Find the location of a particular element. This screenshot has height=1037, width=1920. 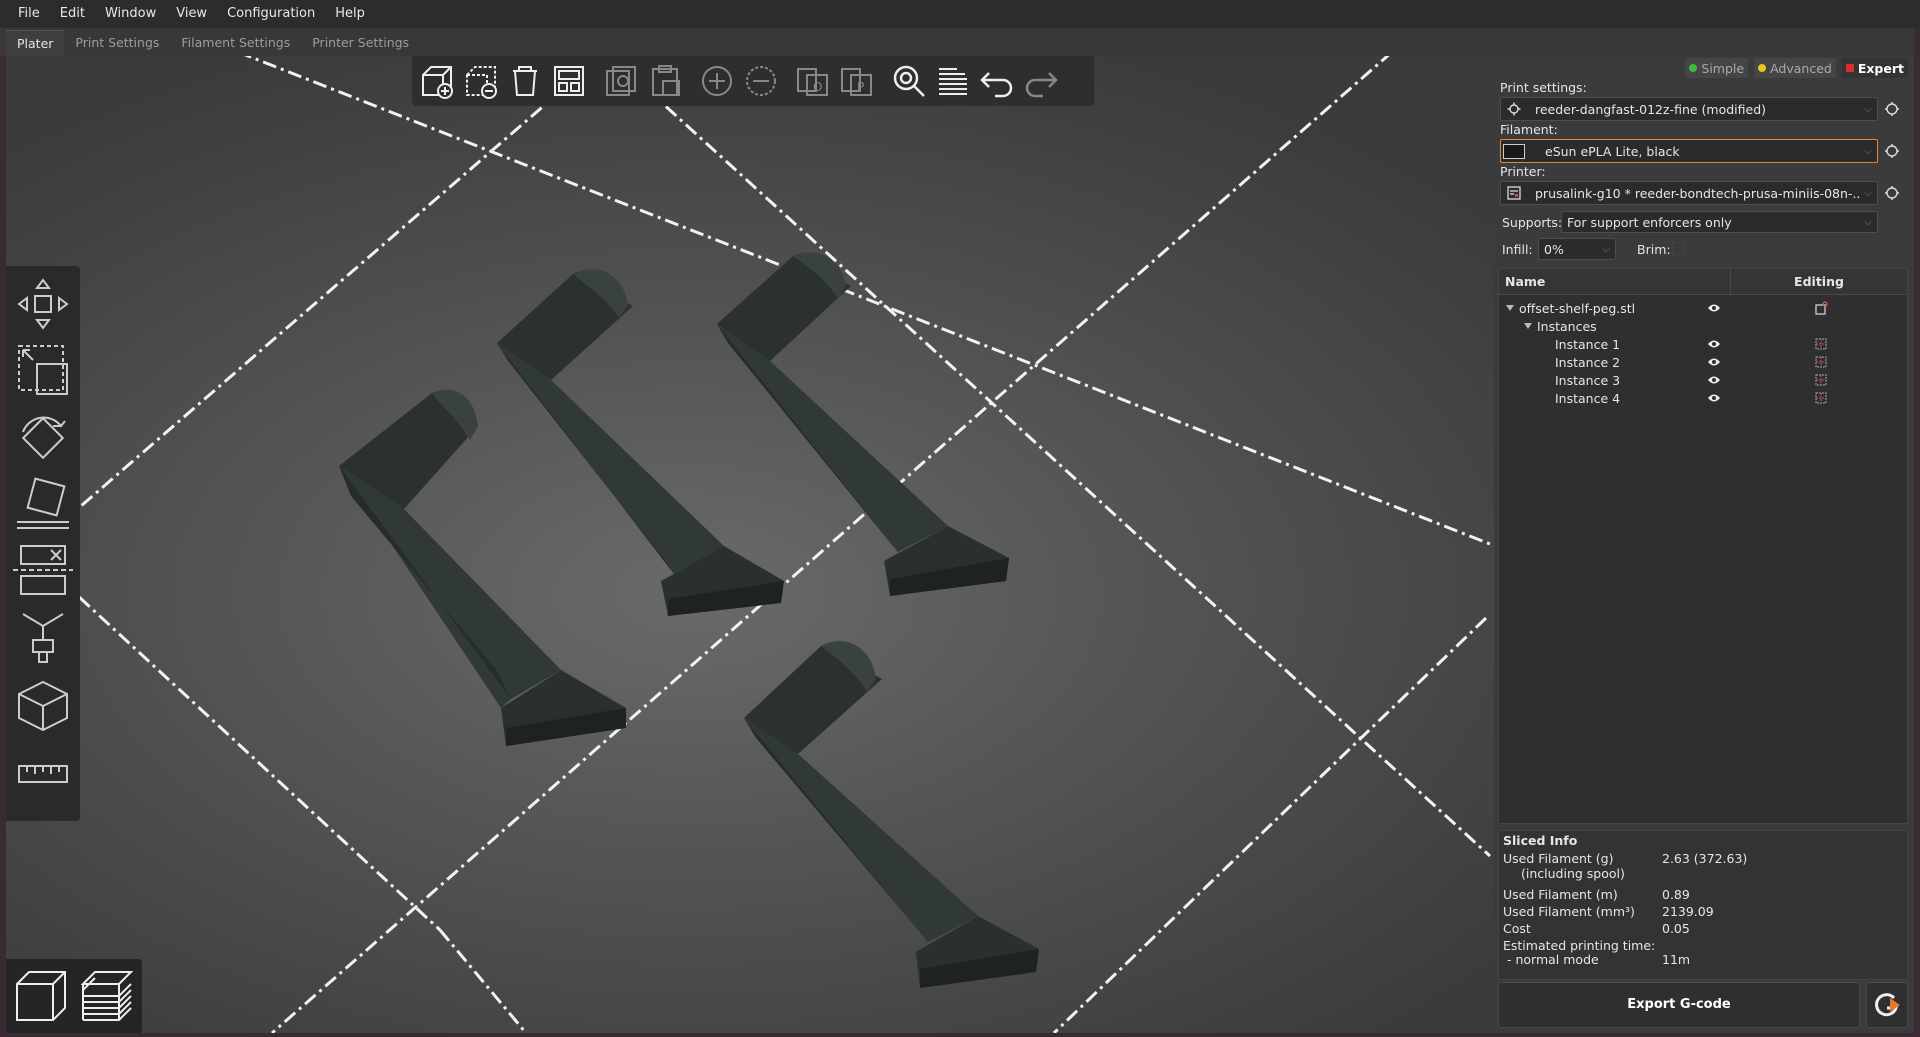

instance-label: Instance 2 is located at coordinates (1588, 362).